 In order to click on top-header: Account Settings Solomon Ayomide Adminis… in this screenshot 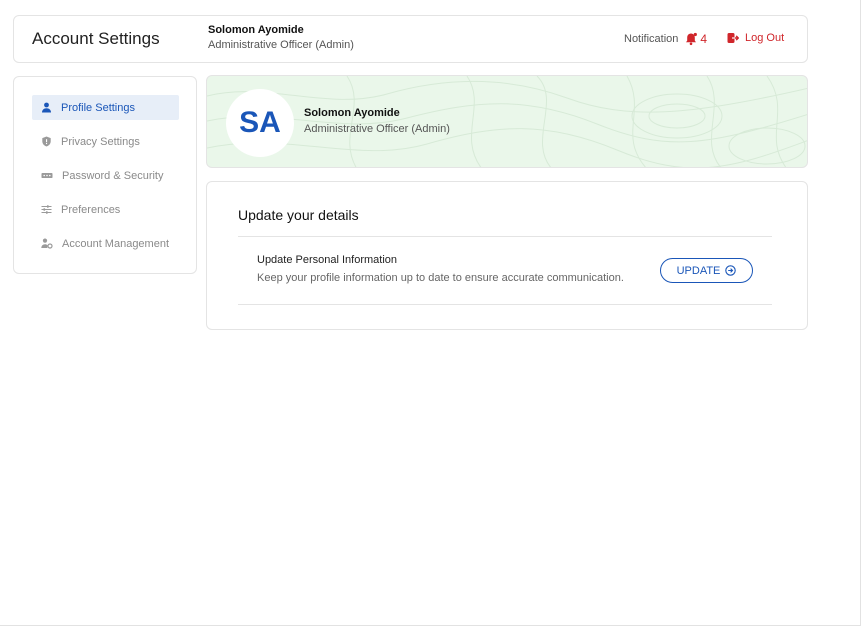, I will do `click(410, 39)`.